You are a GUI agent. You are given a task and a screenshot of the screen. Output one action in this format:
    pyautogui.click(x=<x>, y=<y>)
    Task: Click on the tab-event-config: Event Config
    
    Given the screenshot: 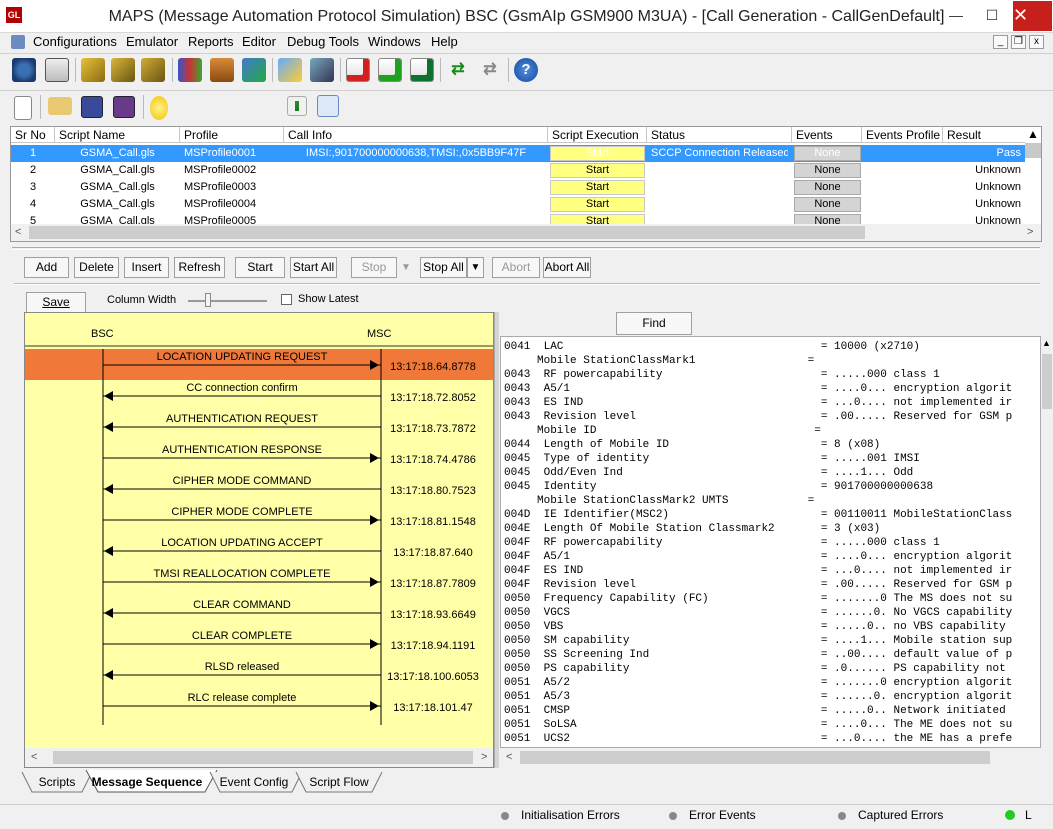 What is the action you would take?
    pyautogui.click(x=254, y=782)
    